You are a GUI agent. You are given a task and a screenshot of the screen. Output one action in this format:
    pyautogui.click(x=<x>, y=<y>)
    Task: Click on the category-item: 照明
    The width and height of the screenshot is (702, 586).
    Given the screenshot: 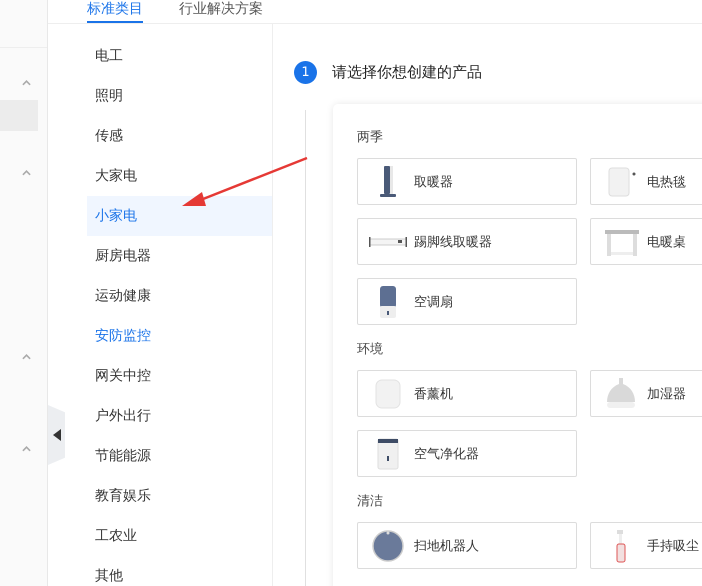 What is the action you would take?
    pyautogui.click(x=109, y=96)
    